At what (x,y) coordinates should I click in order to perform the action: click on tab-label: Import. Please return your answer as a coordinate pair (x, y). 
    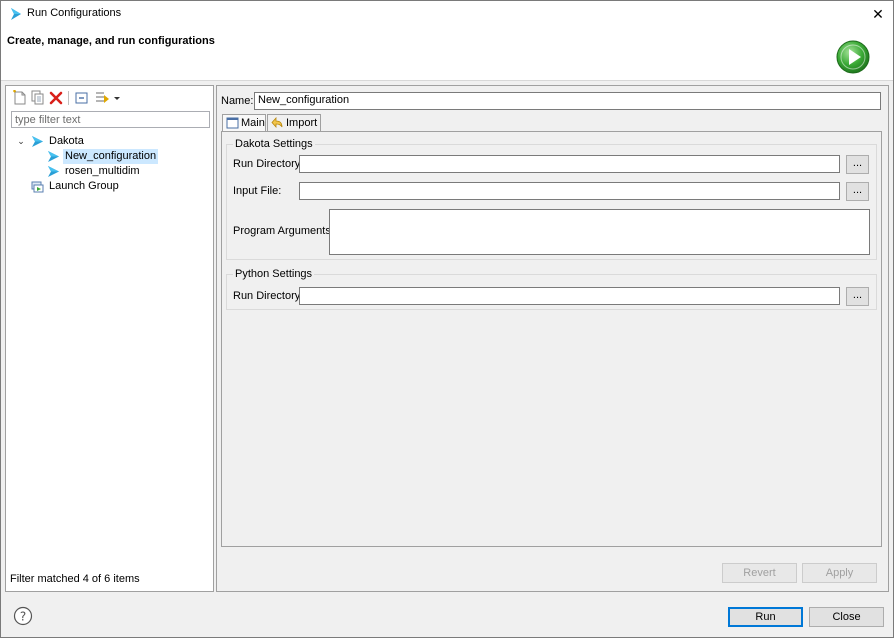
    Looking at the image, I should click on (302, 123).